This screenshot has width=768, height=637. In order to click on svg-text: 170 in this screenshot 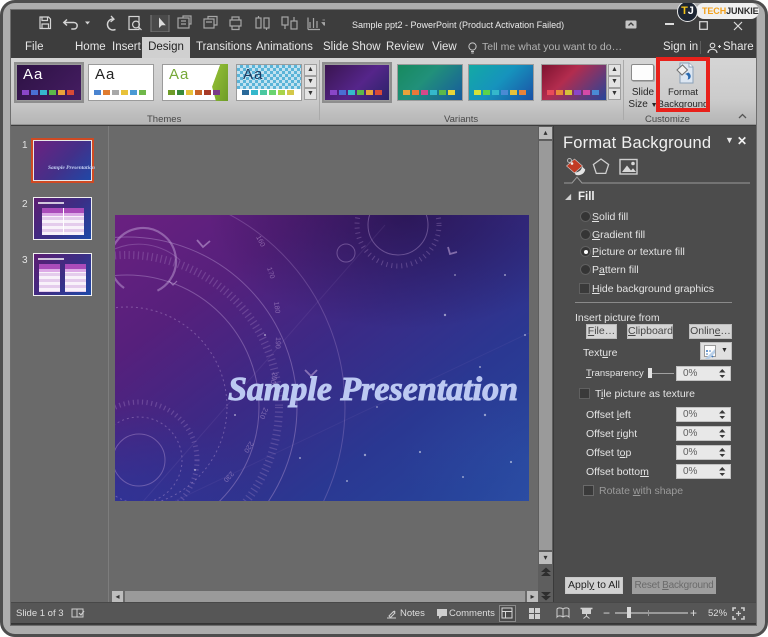, I will do `click(270, 272)`.